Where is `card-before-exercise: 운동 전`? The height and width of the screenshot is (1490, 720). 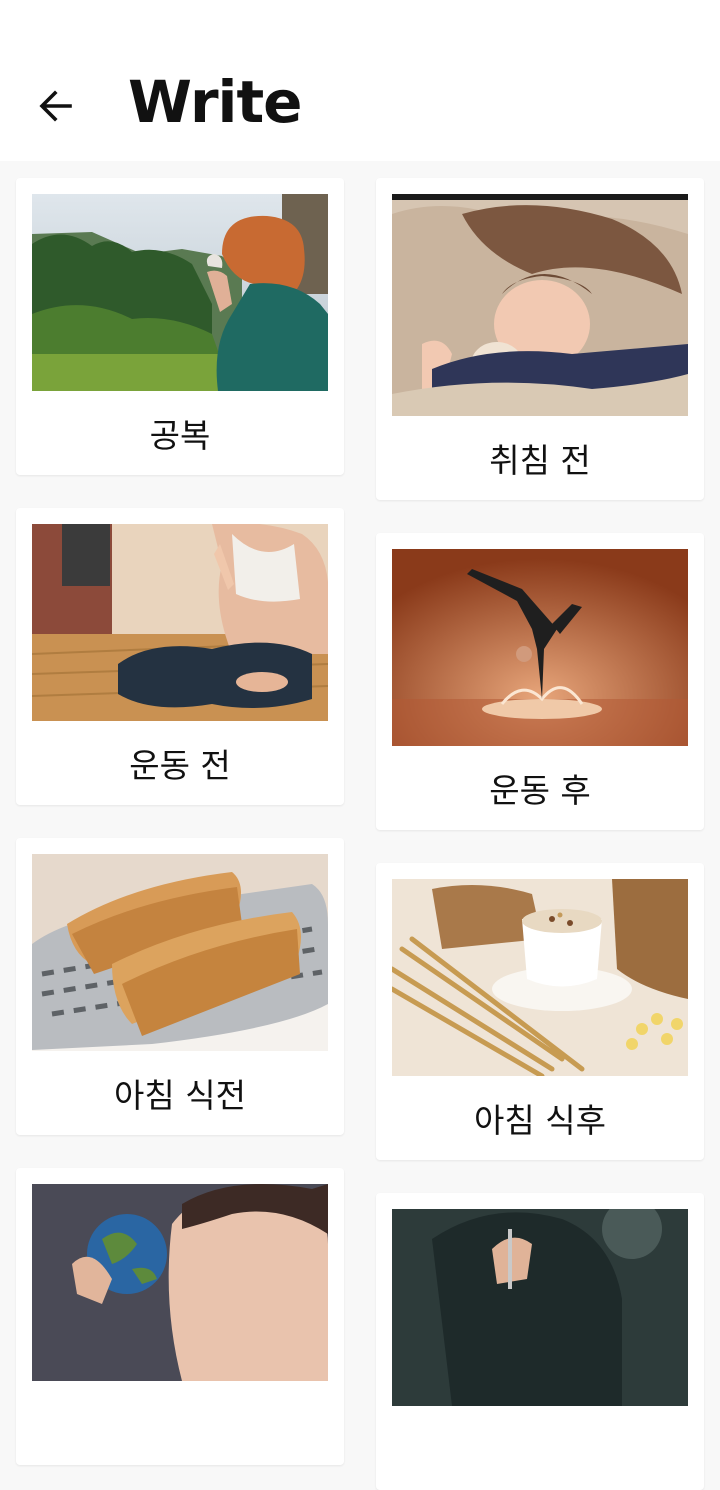
card-before-exercise: 운동 전 is located at coordinates (180, 656).